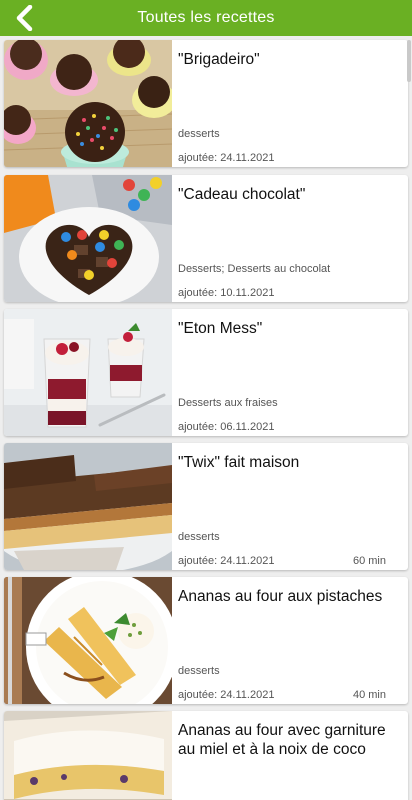 The image size is (412, 800). Describe the element at coordinates (226, 293) in the screenshot. I see `recipe-date: ajoutée: 10.11.2021` at that location.